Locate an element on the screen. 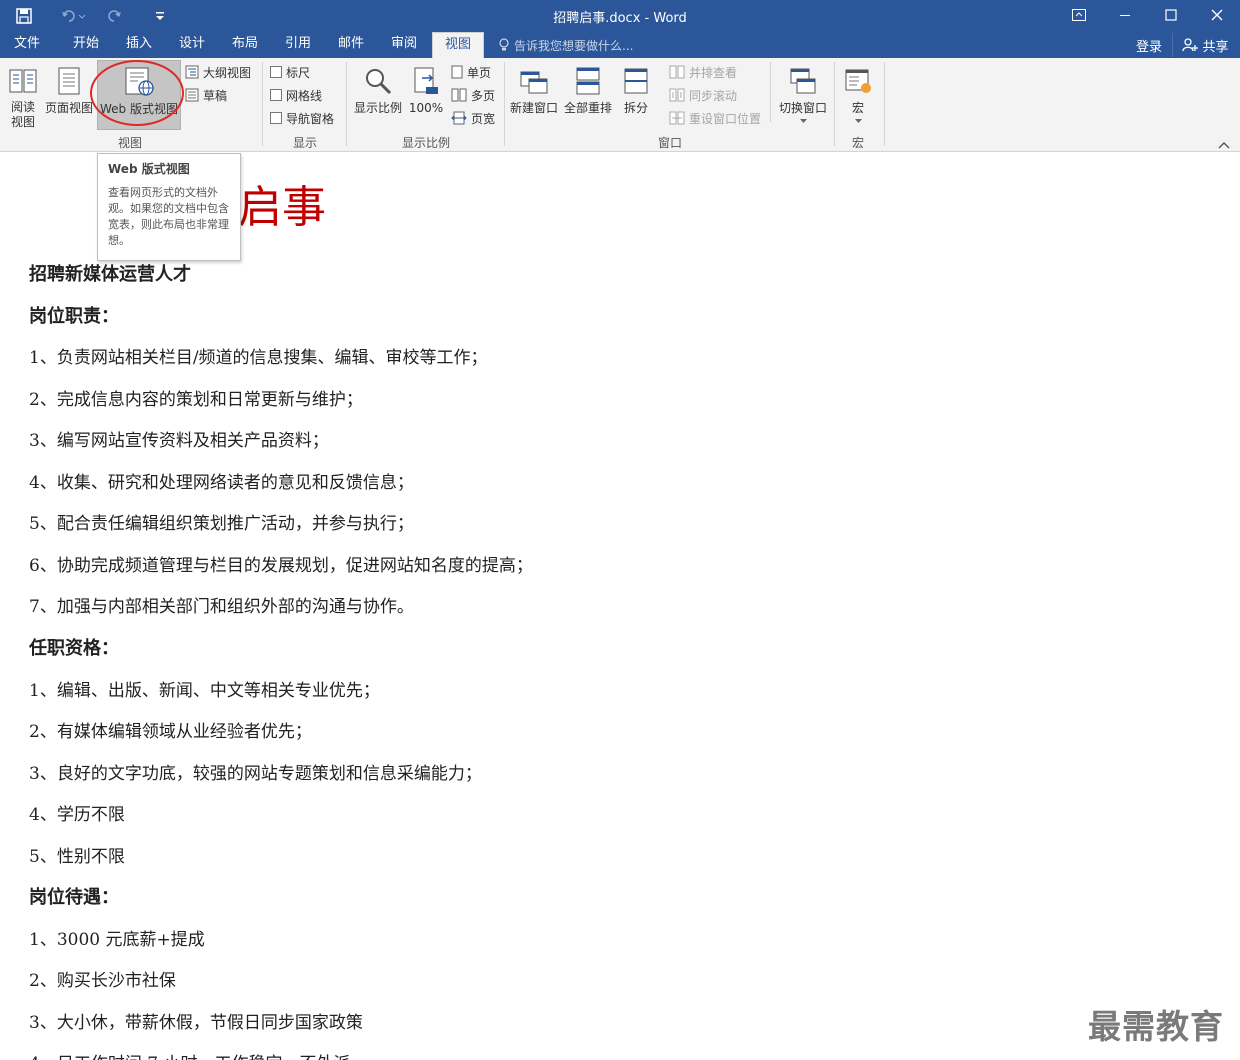 The image size is (1240, 1060). print-layout-label: 页面视图 is located at coordinates (68, 108).